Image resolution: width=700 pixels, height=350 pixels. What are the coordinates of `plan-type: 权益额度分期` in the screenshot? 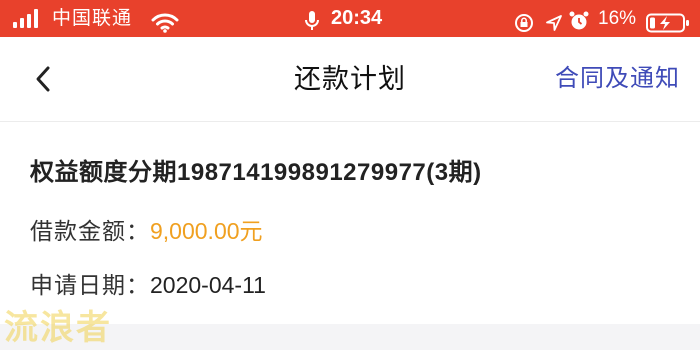 It's located at (103, 172).